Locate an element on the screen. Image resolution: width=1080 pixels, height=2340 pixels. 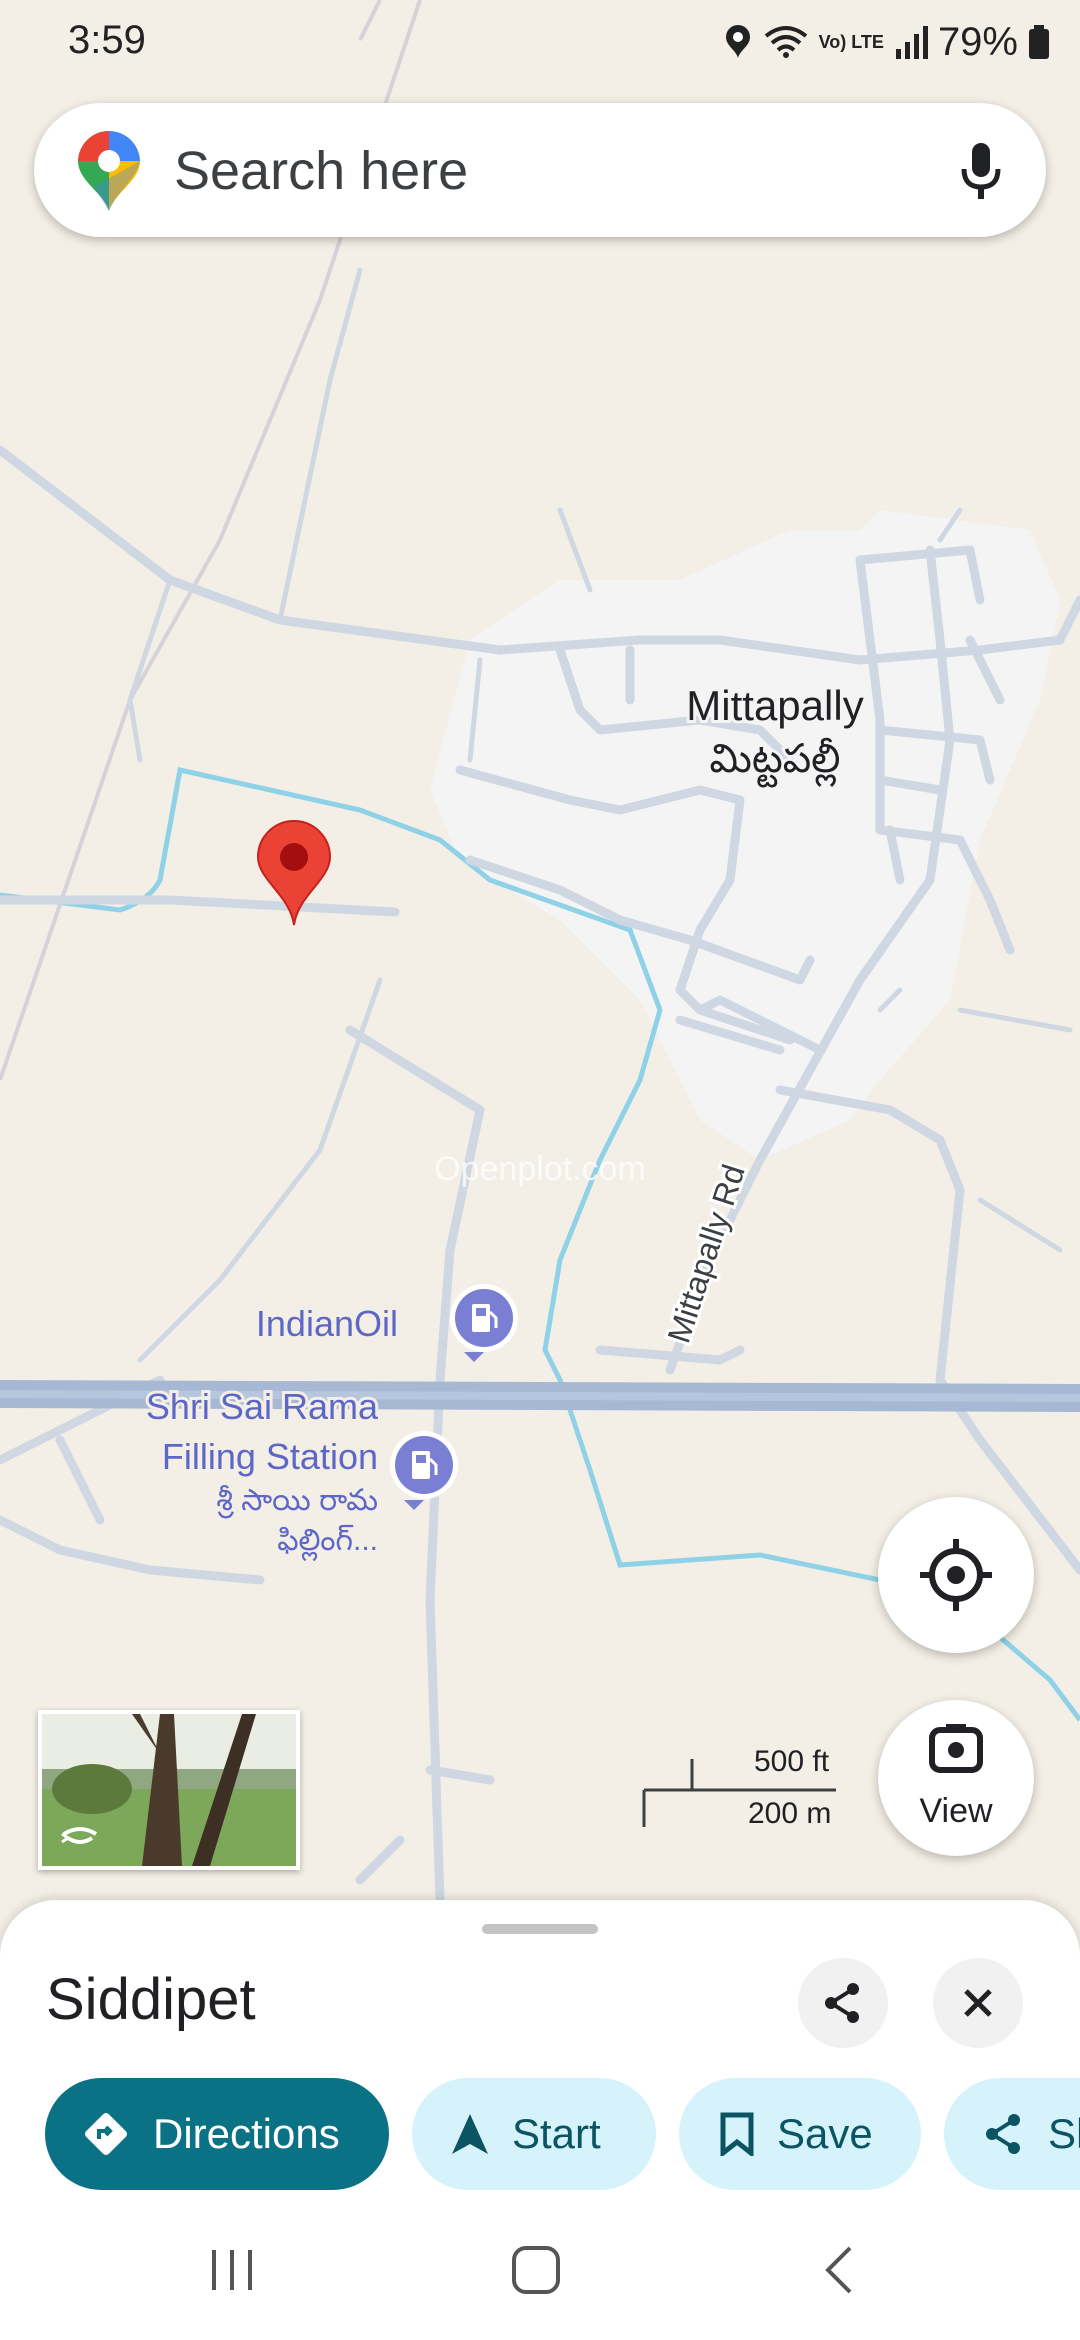
home-icon is located at coordinates (536, 2270).